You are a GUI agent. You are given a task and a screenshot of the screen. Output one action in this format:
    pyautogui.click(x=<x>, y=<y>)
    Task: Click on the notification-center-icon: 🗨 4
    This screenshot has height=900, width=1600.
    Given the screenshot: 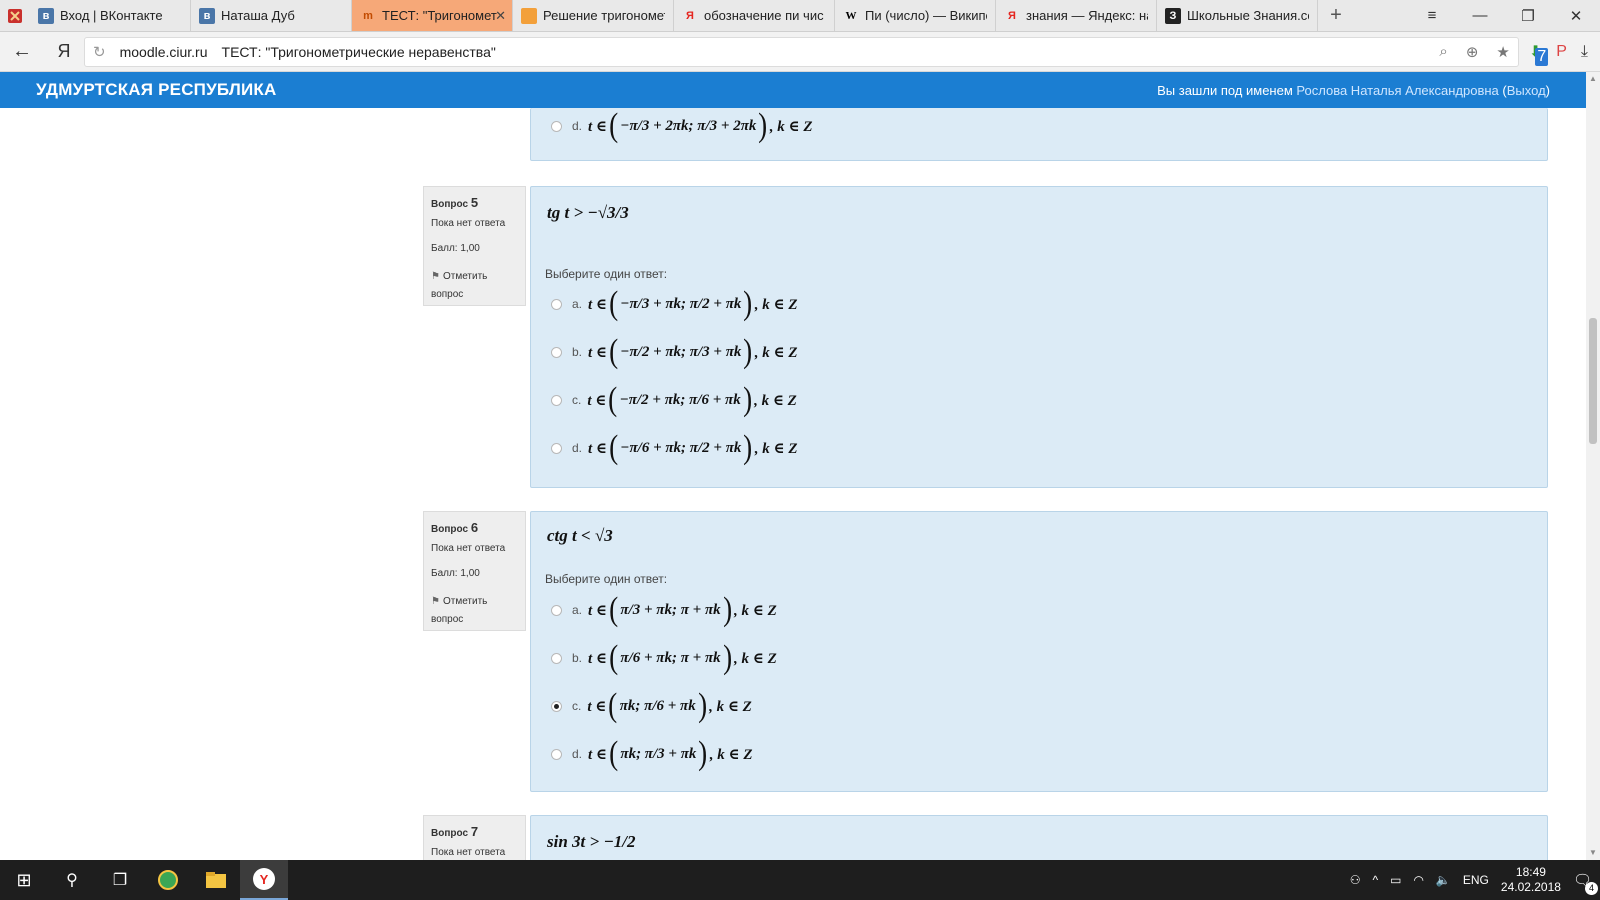 What is the action you would take?
    pyautogui.click(x=1585, y=883)
    